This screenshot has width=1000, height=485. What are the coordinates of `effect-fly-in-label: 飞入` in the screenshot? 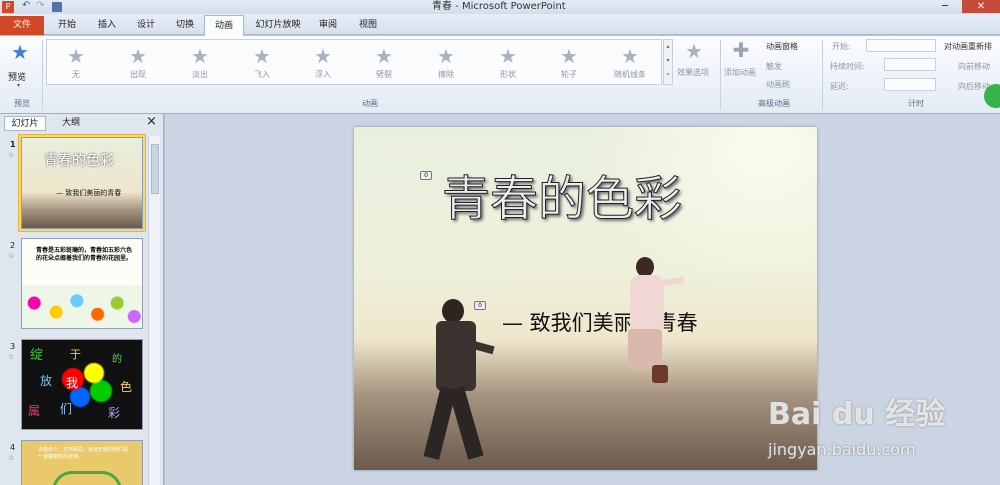 It's located at (262, 74).